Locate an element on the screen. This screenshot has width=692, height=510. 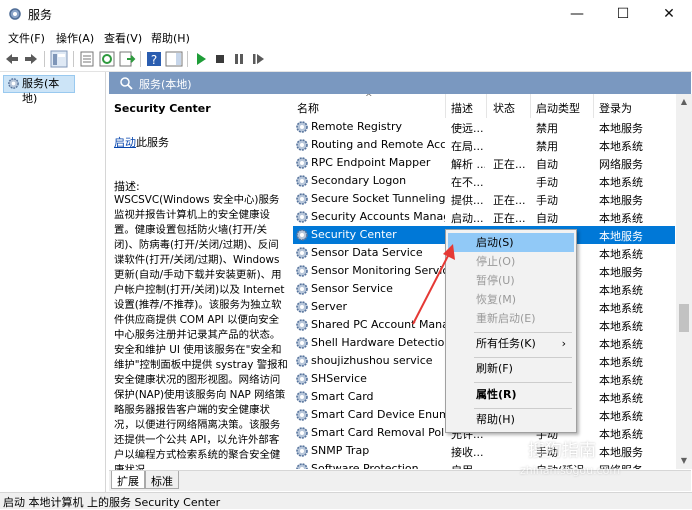
scroll-up-arrow-icon: ▲ is located at coordinates (684, 102).